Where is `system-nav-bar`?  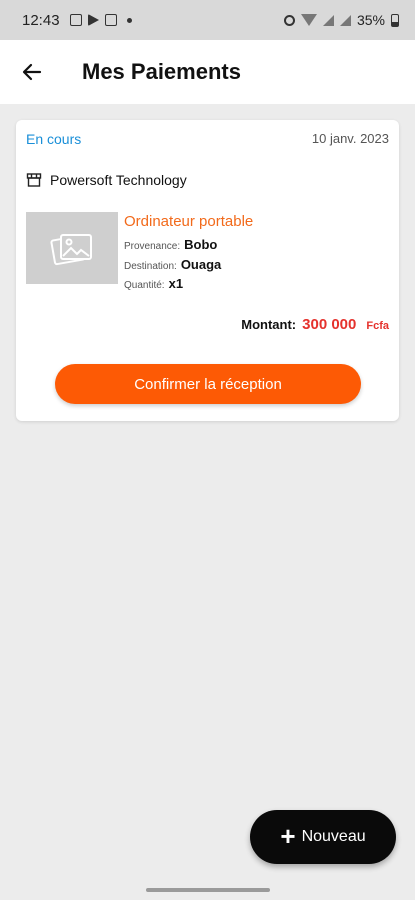 system-nav-bar is located at coordinates (207, 890).